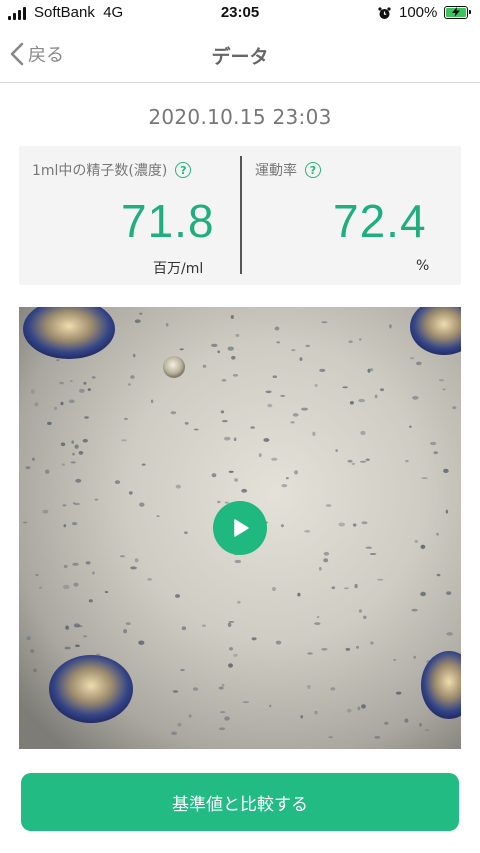  I want to click on battery-charging-icon, so click(457, 12).